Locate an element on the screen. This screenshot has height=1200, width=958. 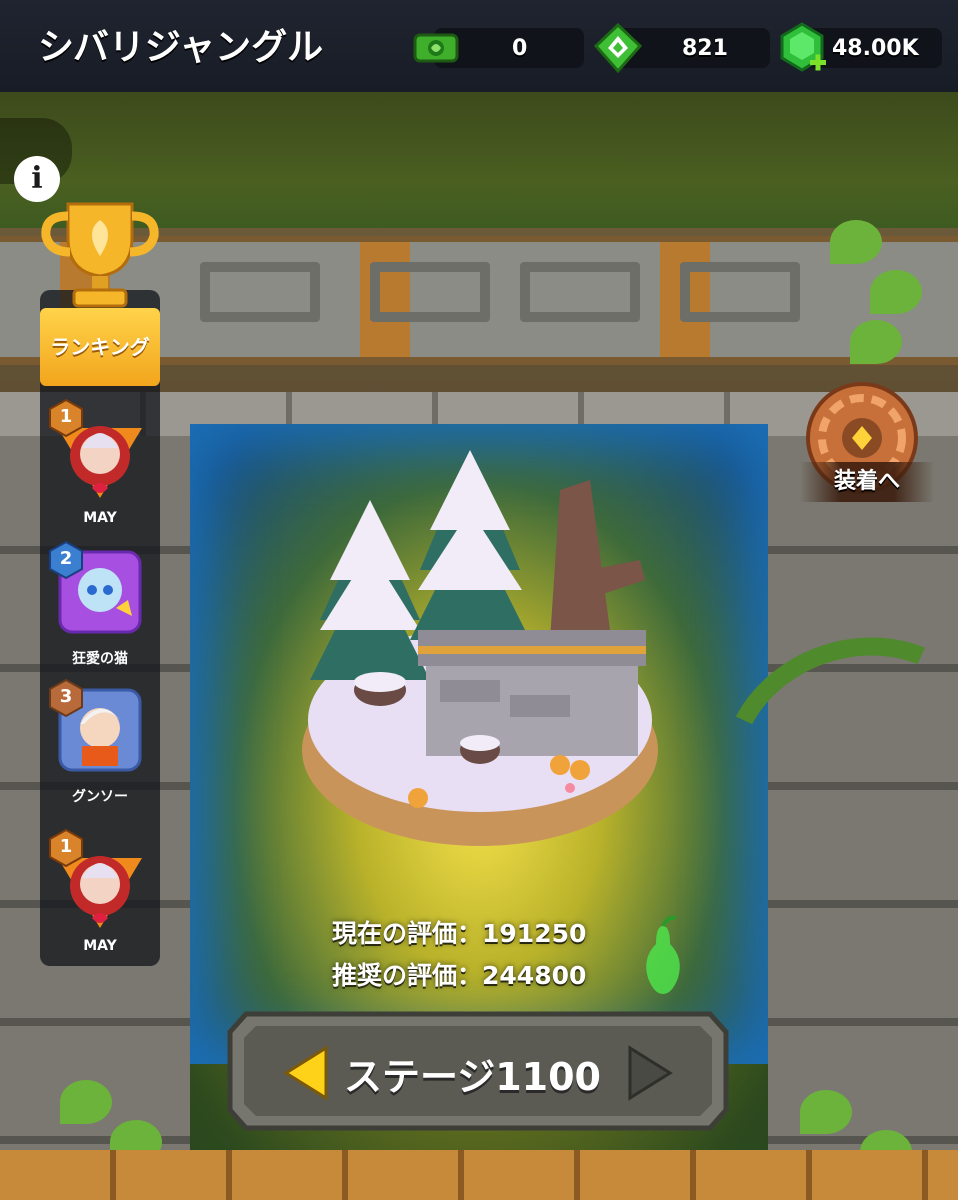
stage-area-title: シバリジャングル is located at coordinates (181, 47).